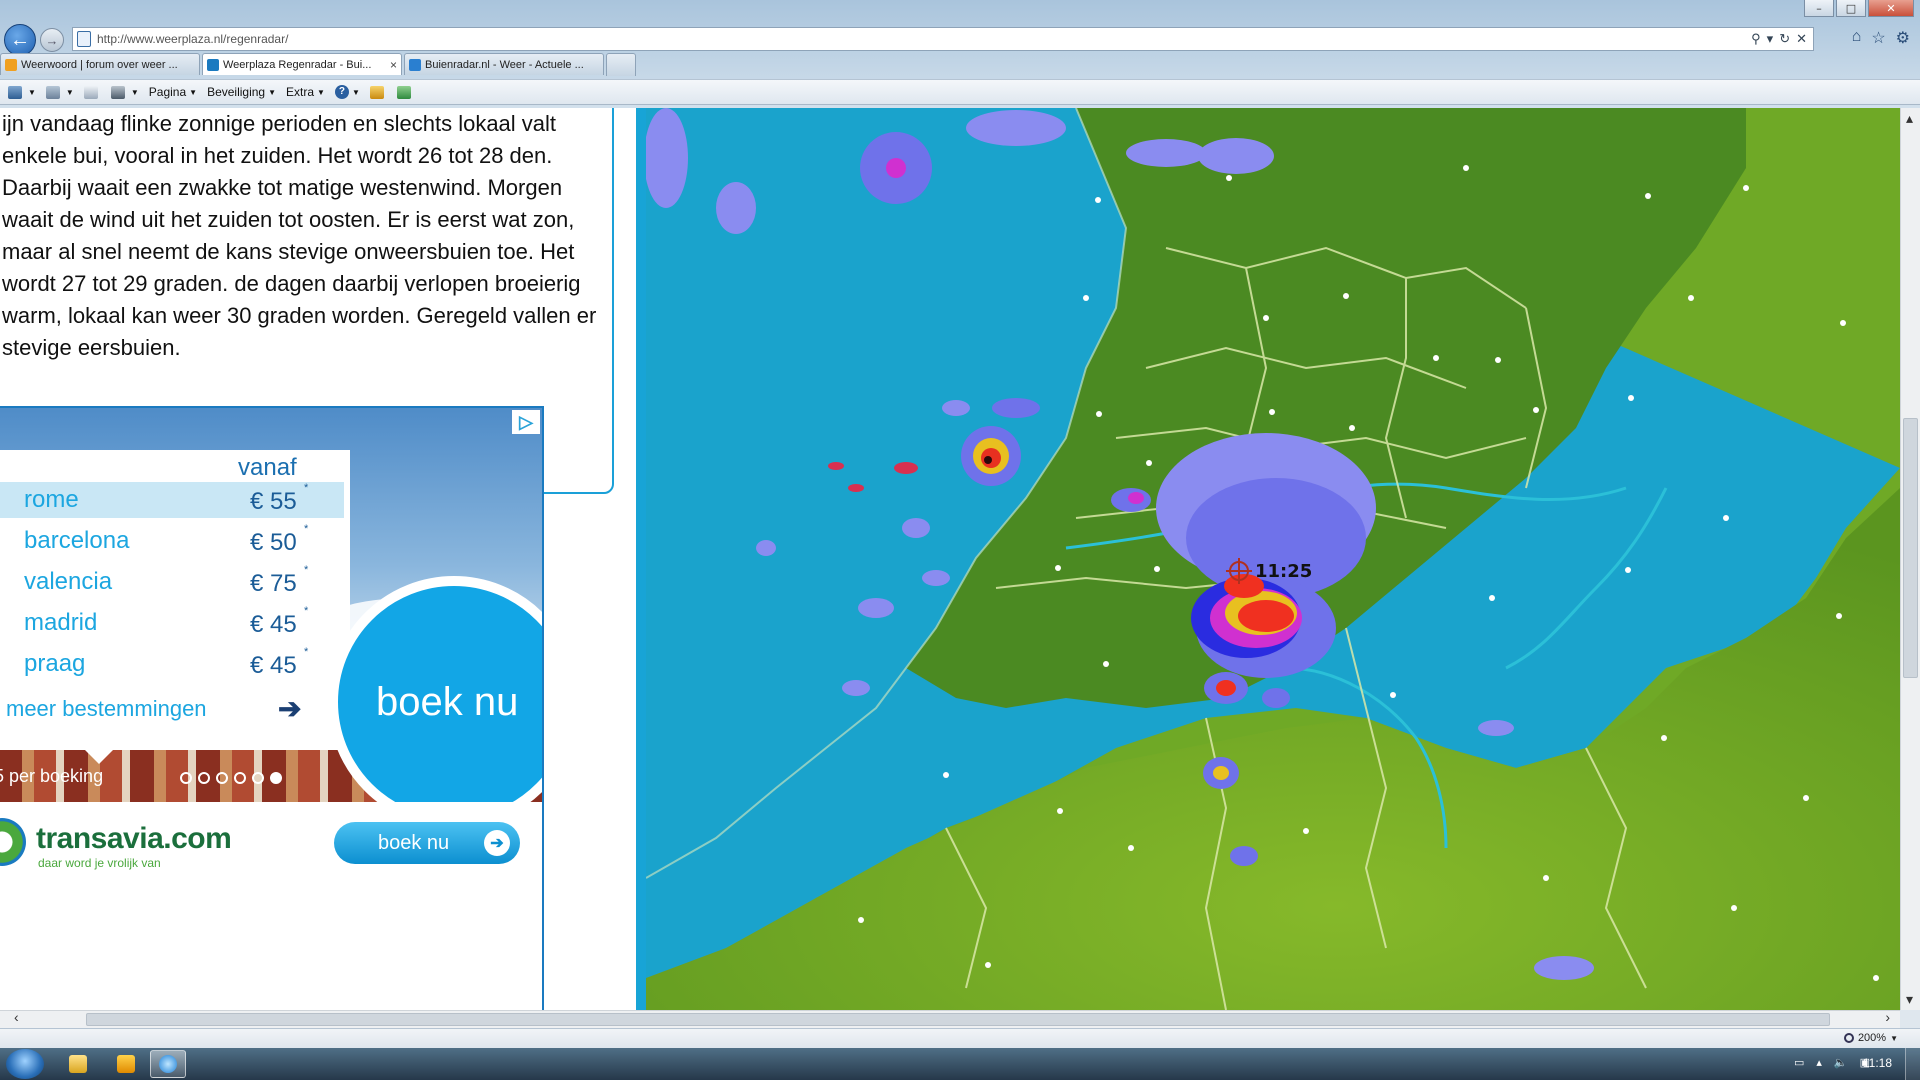 This screenshot has height=1080, width=1920. What do you see at coordinates (172, 623) in the screenshot?
I see `destination-row-madrid: madrid € 45 *` at bounding box center [172, 623].